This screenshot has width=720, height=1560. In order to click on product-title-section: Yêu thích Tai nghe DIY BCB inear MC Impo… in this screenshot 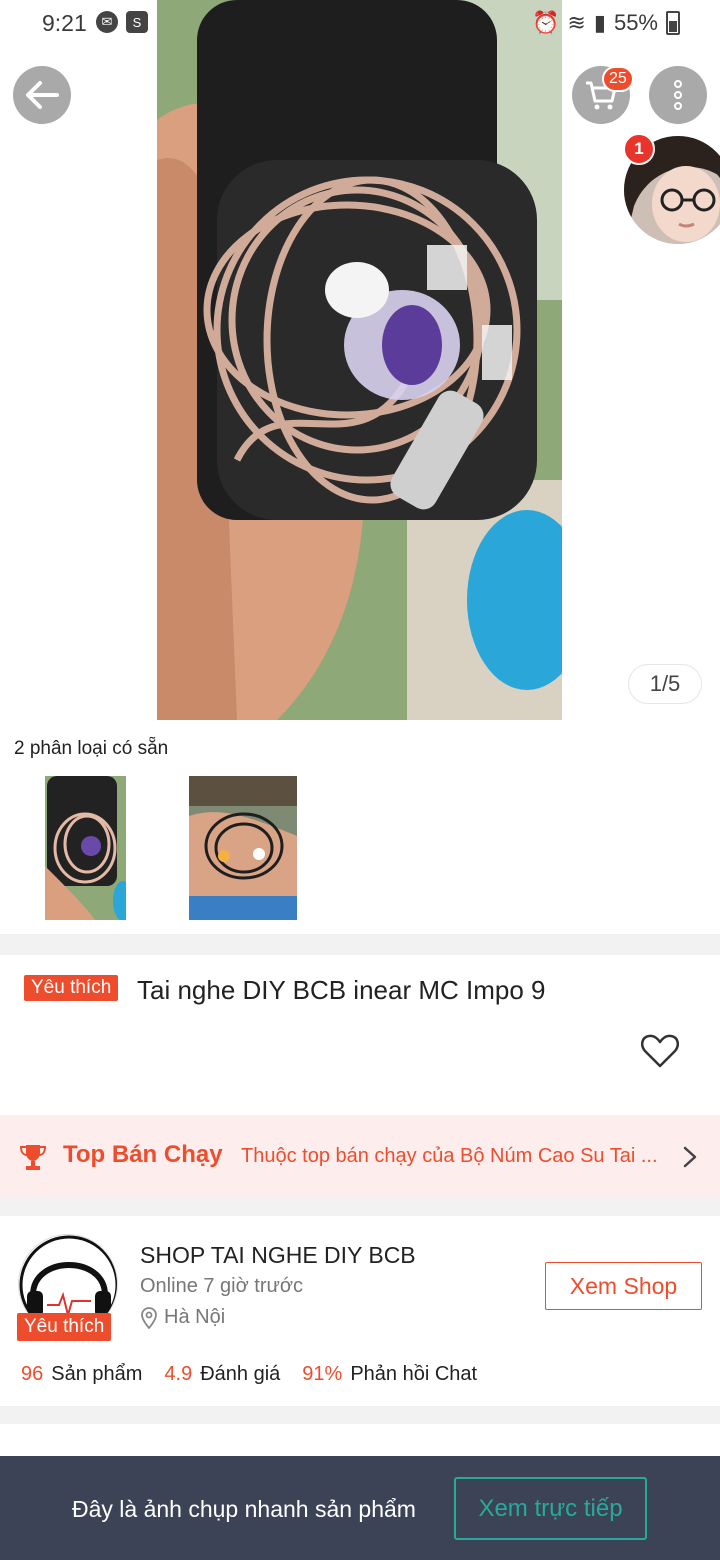, I will do `click(360, 1035)`.